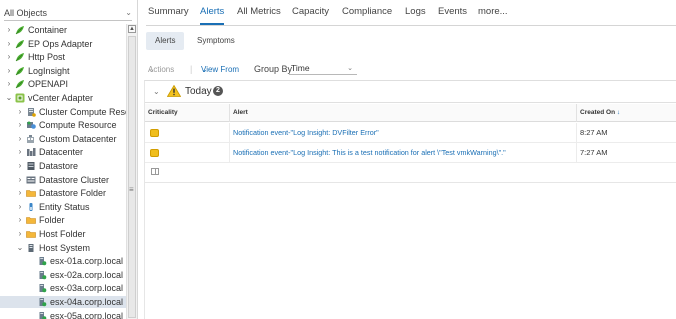  What do you see at coordinates (259, 15) in the screenshot?
I see `tab-all-metrics: All Metrics` at bounding box center [259, 15].